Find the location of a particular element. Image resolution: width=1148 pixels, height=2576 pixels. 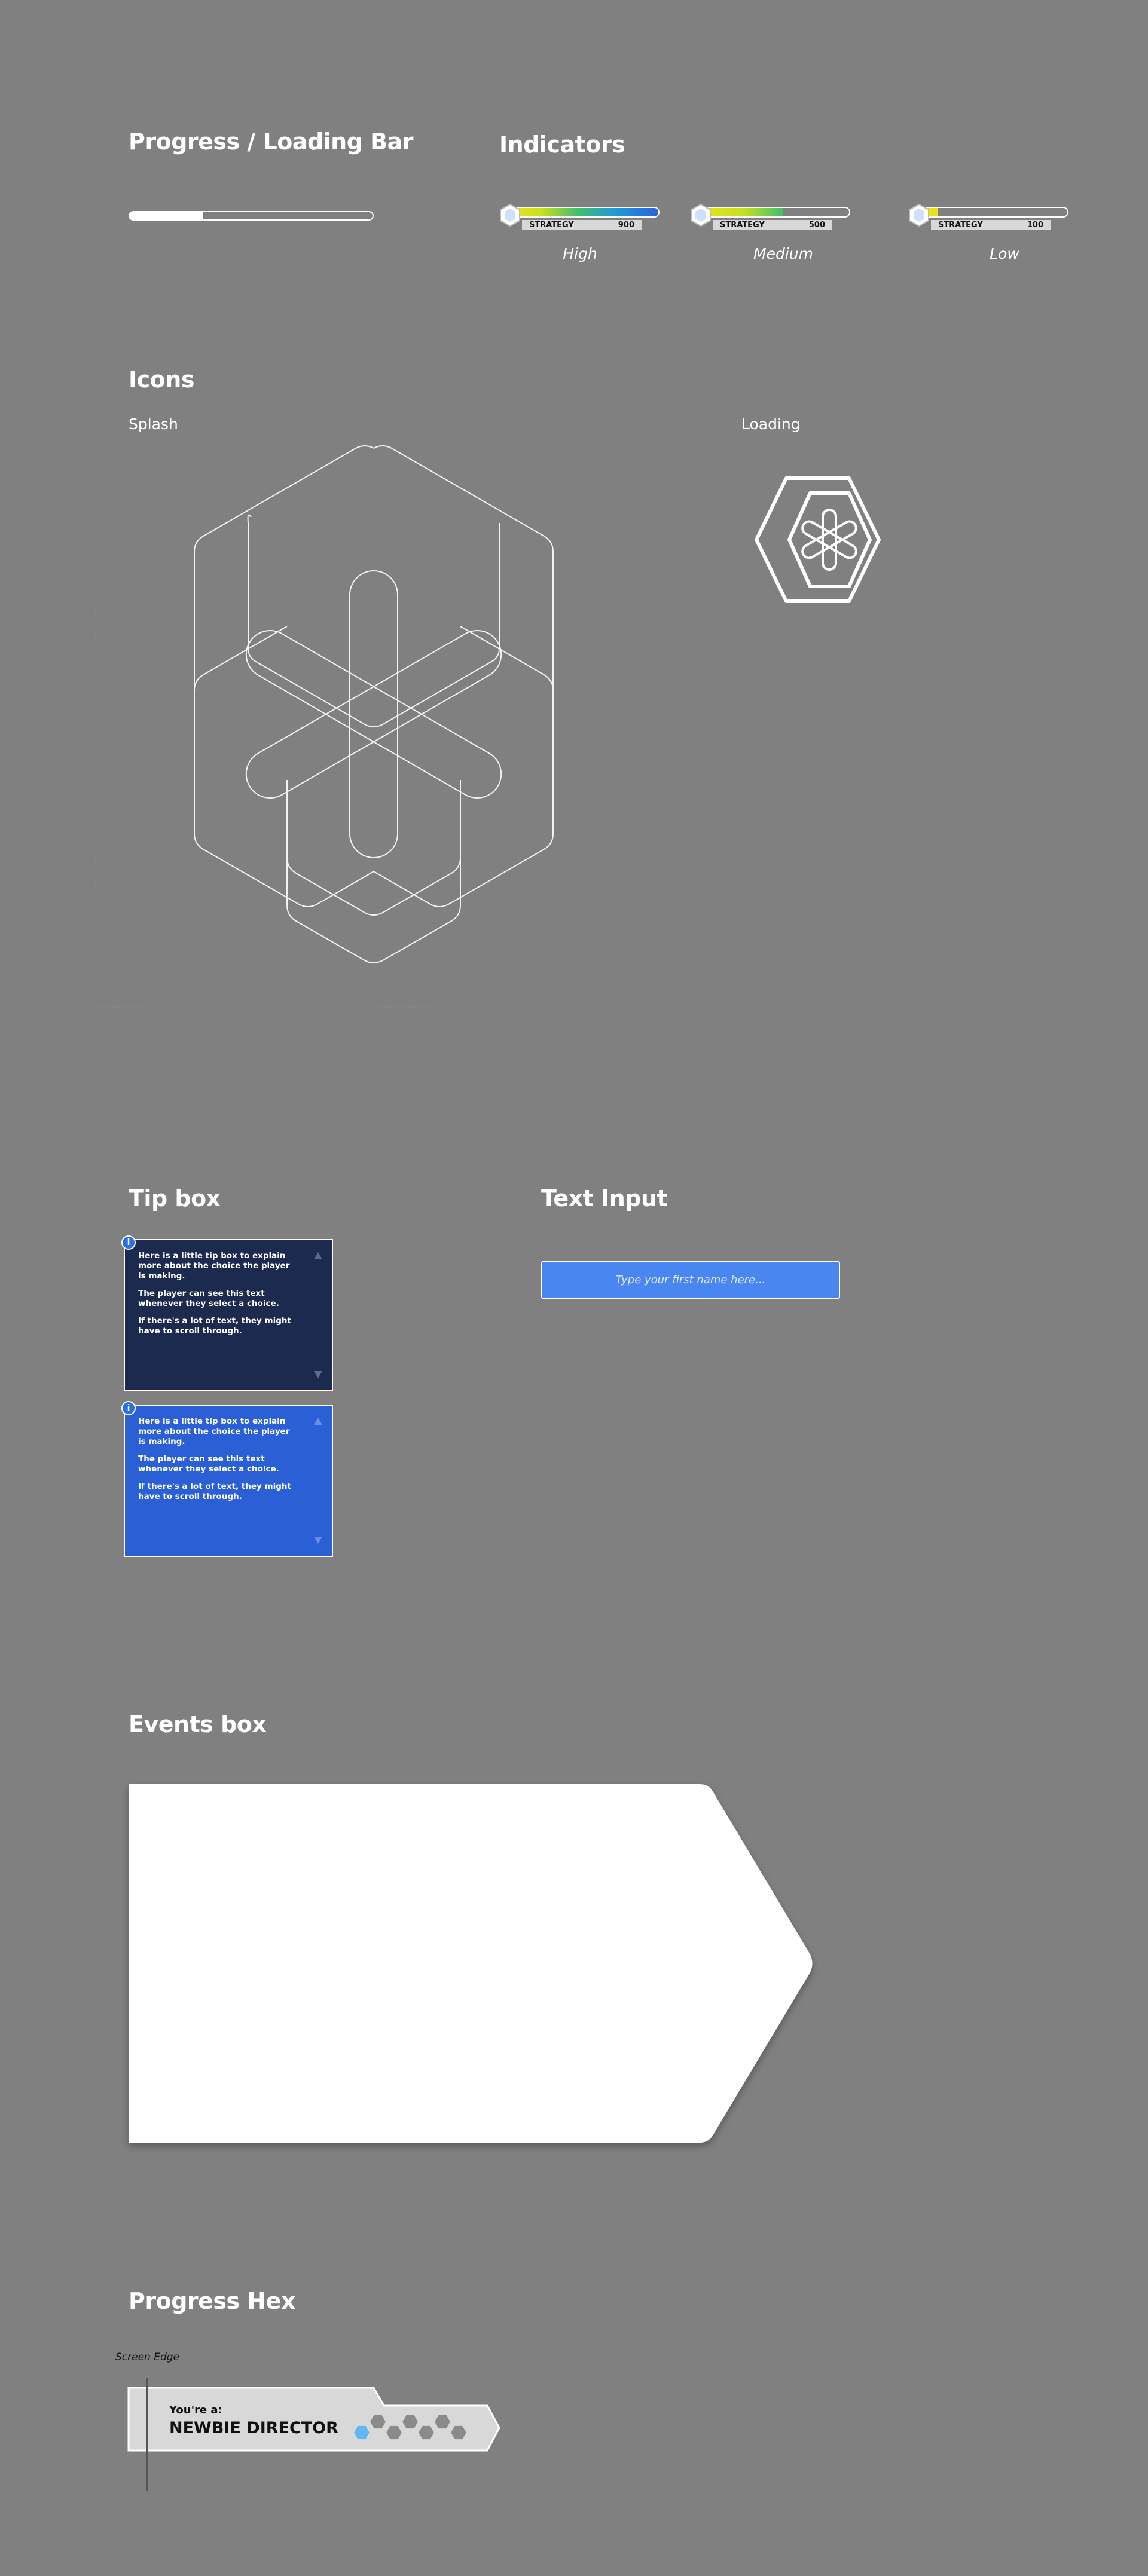

events-box is located at coordinates (471, 1963).